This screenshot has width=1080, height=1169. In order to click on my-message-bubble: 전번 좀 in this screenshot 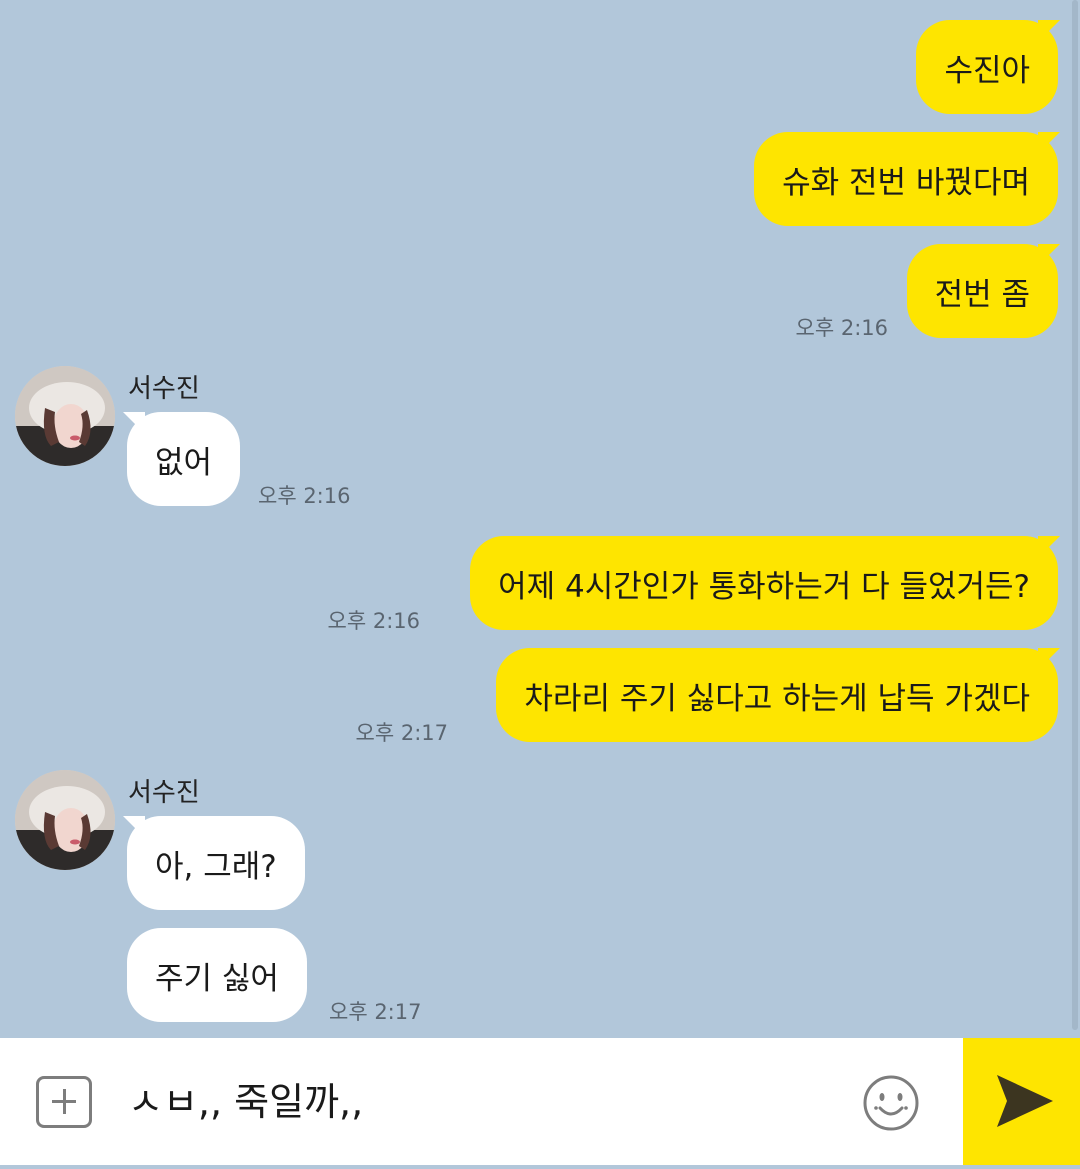, I will do `click(982, 291)`.